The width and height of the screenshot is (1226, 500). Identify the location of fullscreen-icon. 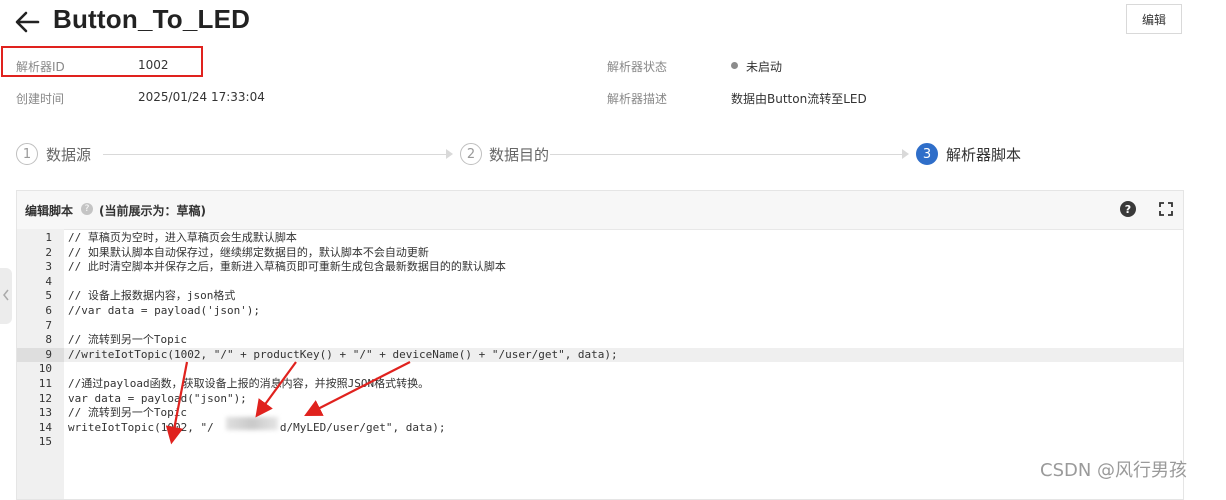
(1166, 209).